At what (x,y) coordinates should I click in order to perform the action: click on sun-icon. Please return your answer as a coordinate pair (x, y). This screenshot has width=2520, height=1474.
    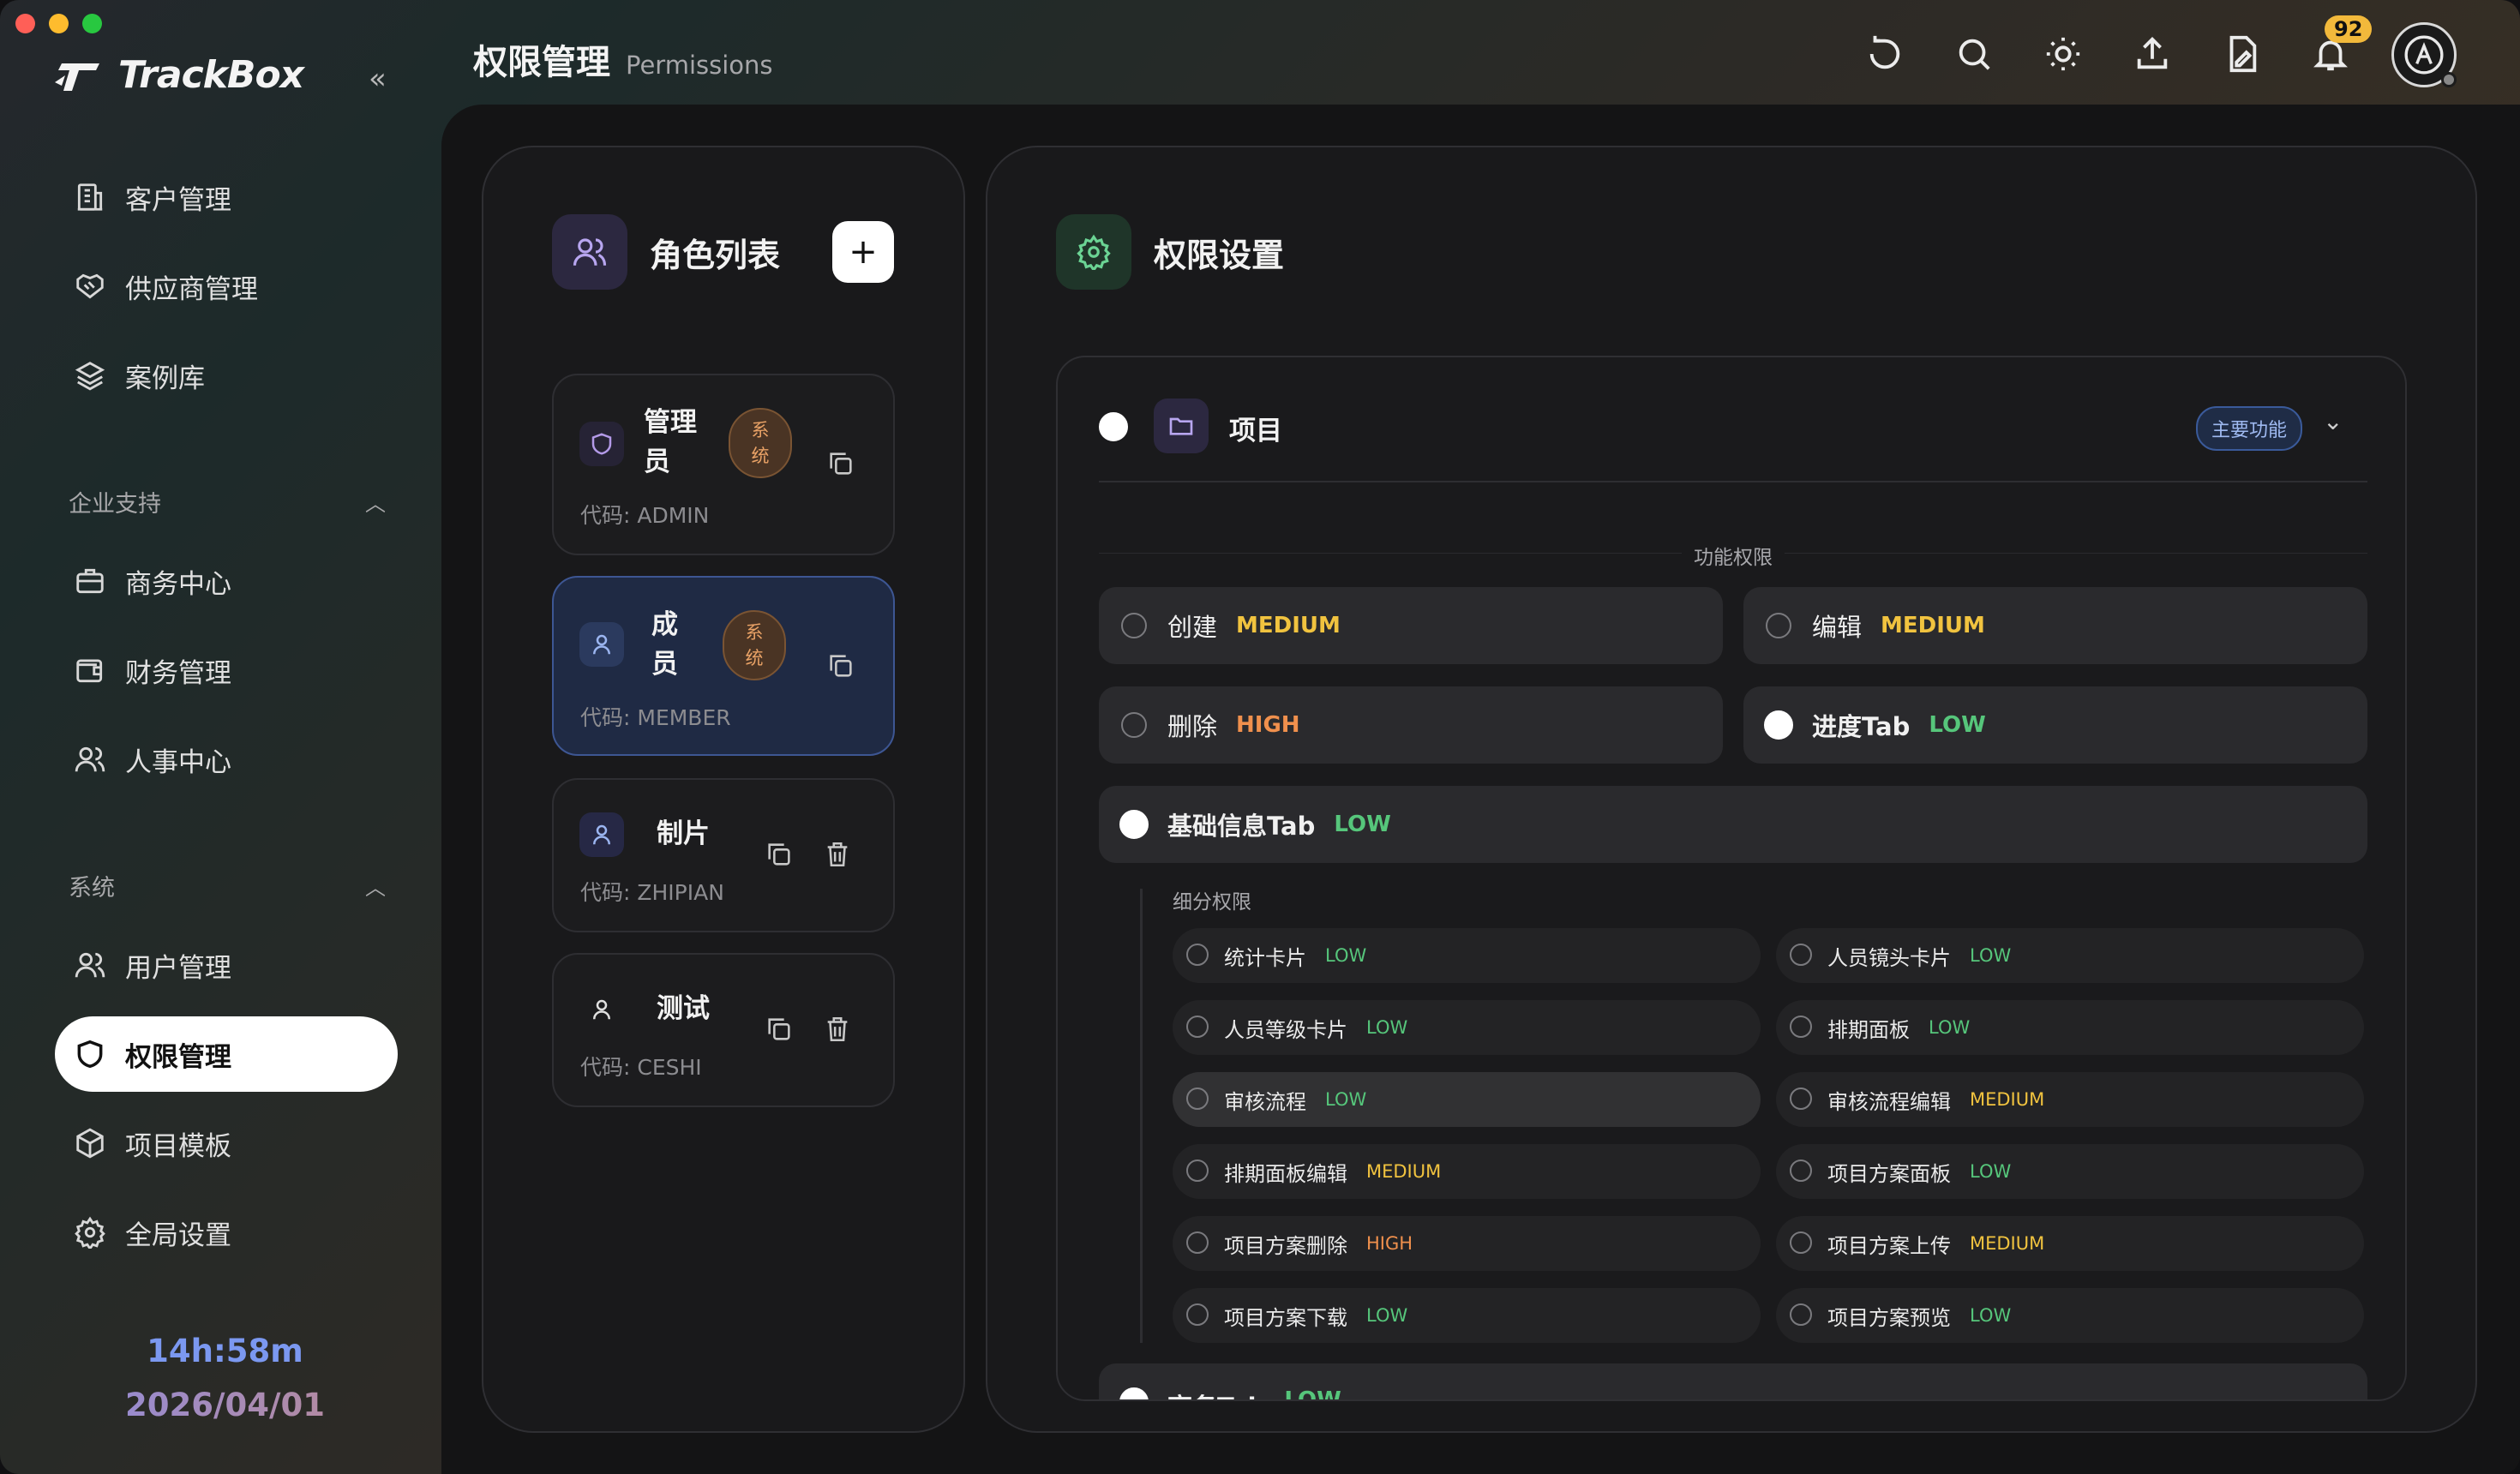
    Looking at the image, I should click on (2063, 54).